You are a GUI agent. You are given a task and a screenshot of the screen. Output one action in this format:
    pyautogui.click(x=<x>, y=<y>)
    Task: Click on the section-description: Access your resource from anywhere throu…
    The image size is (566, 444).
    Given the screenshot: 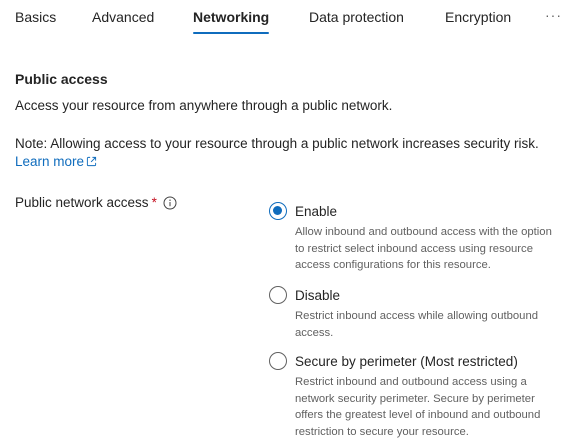 What is the action you would take?
    pyautogui.click(x=204, y=105)
    